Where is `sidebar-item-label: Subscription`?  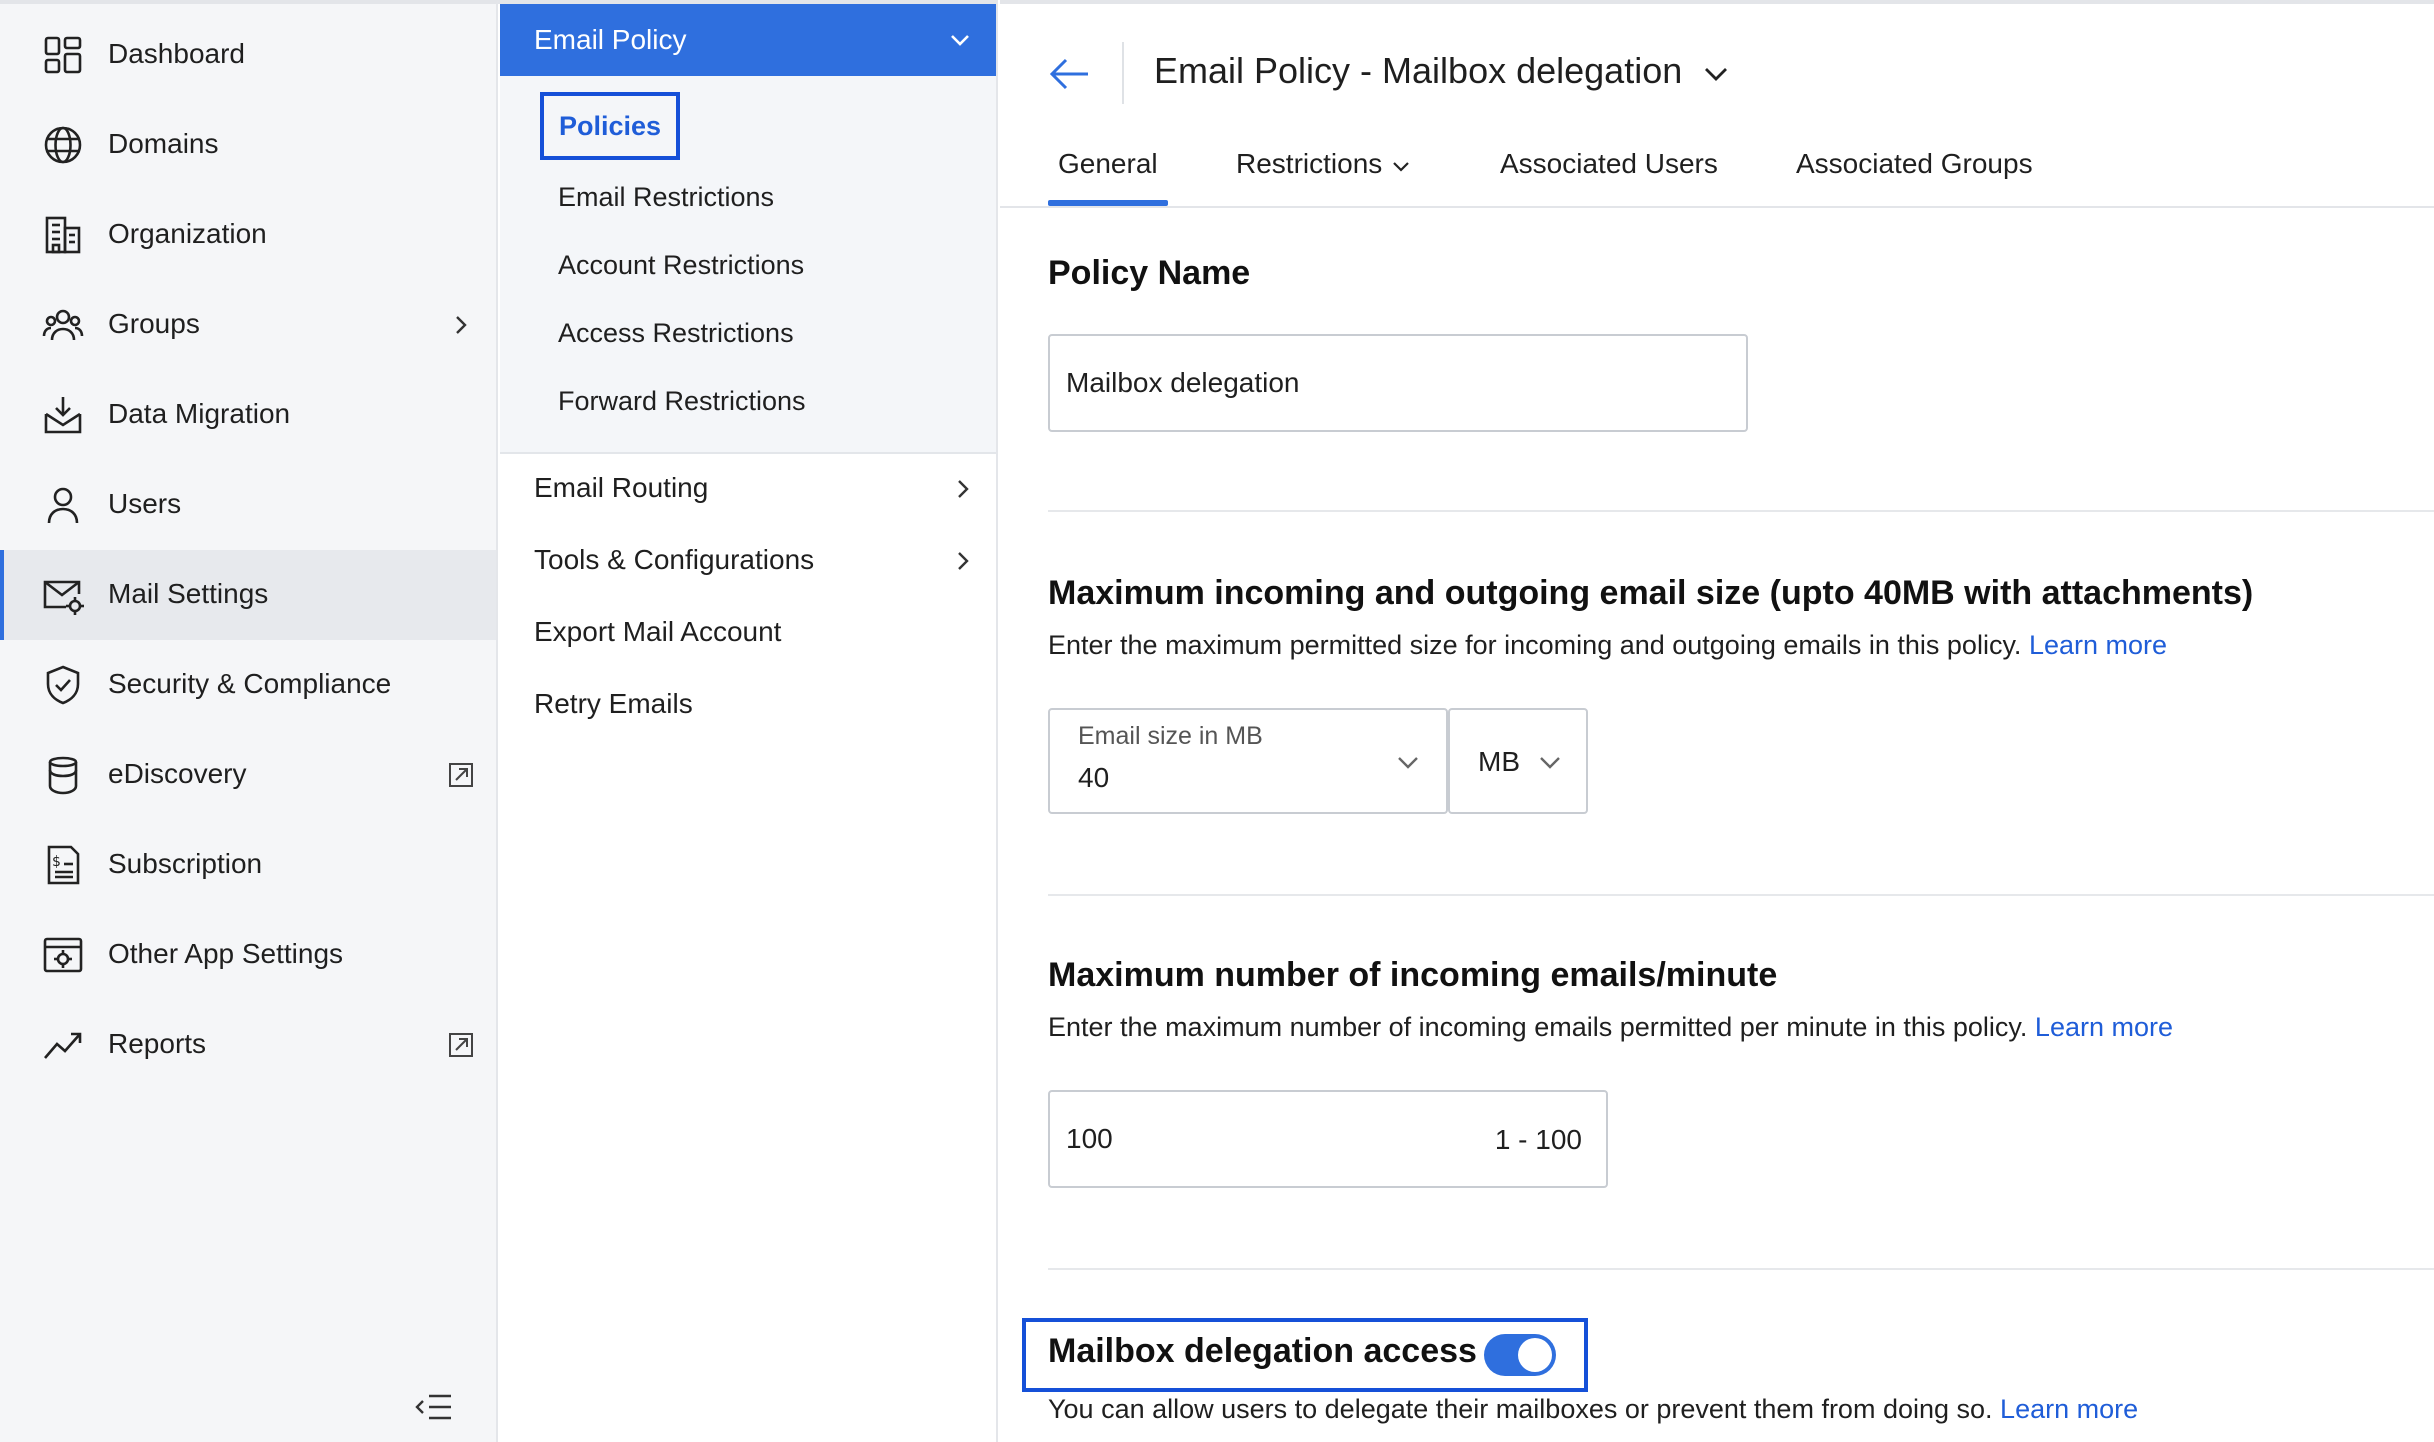 sidebar-item-label: Subscription is located at coordinates (185, 863).